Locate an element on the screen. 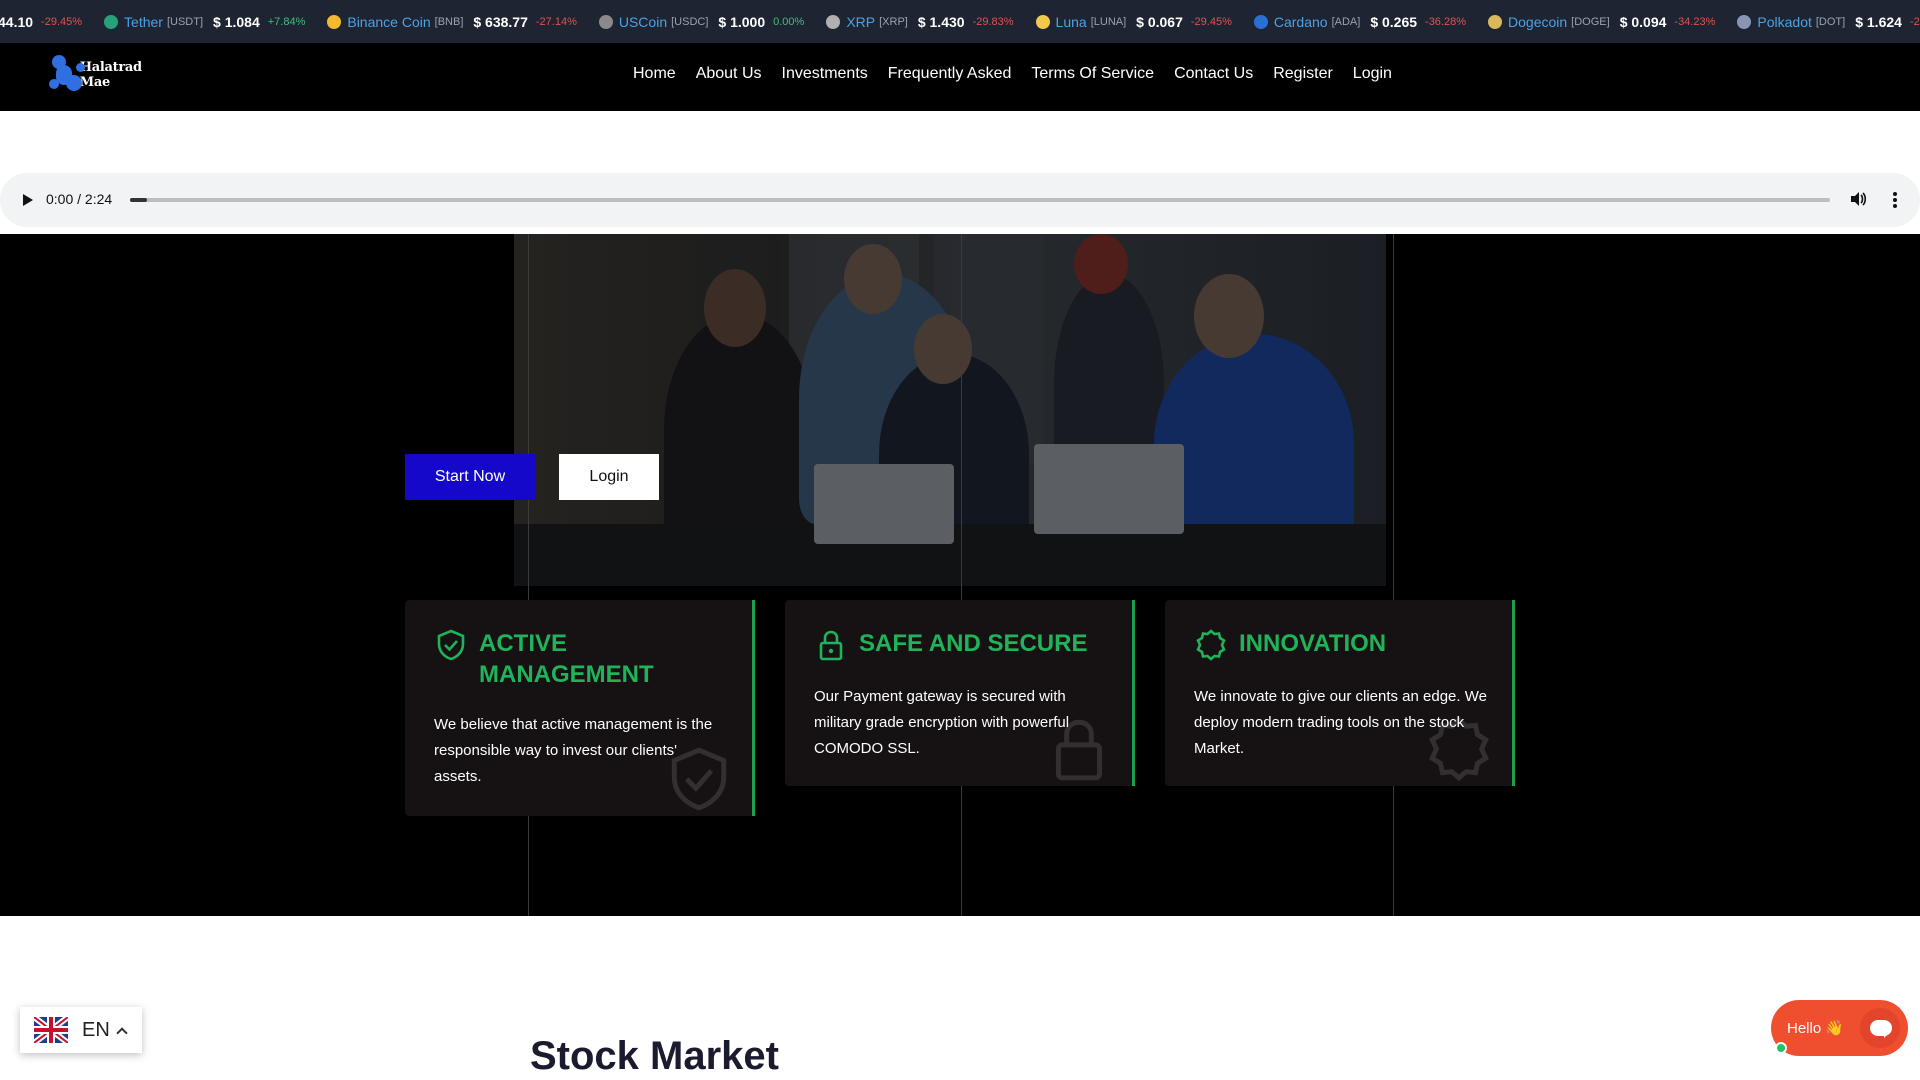 The image size is (1920, 1080). volume-icon is located at coordinates (1858, 200).